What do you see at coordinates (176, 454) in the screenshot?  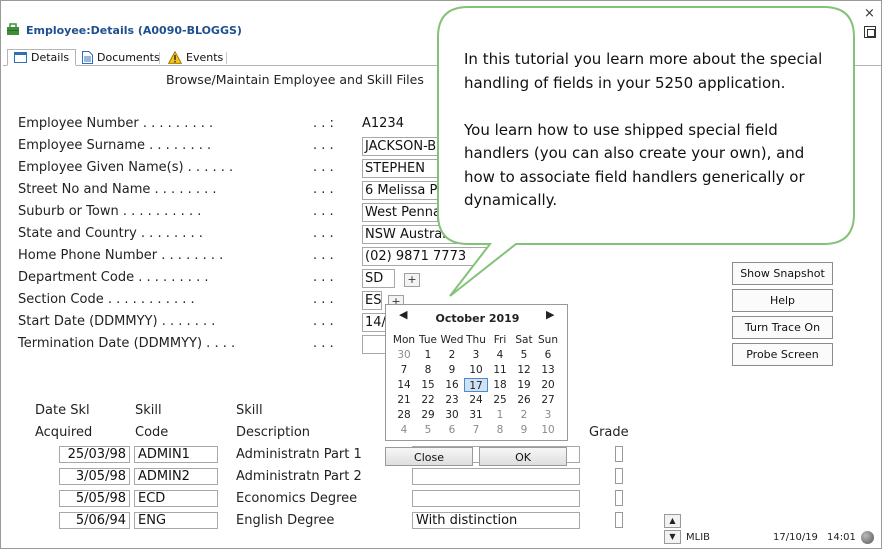 I see `skill-code-cell: ADMIN1` at bounding box center [176, 454].